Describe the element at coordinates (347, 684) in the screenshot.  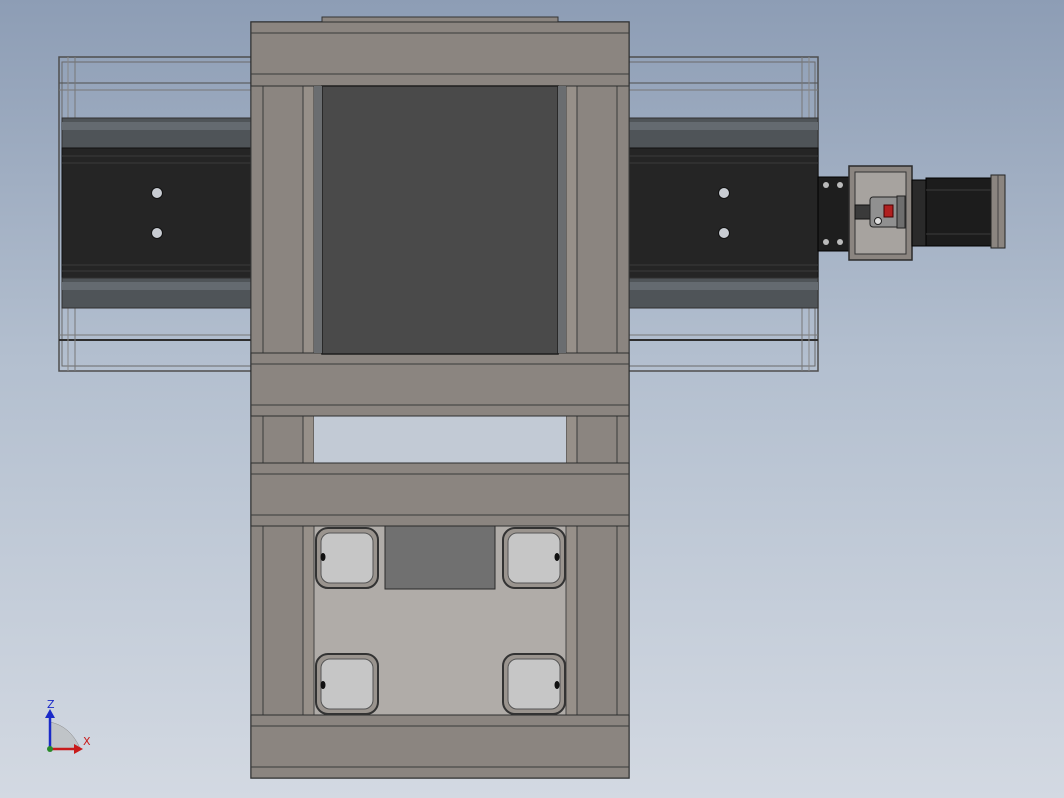
I see `caster-bracket-bottom-left` at that location.